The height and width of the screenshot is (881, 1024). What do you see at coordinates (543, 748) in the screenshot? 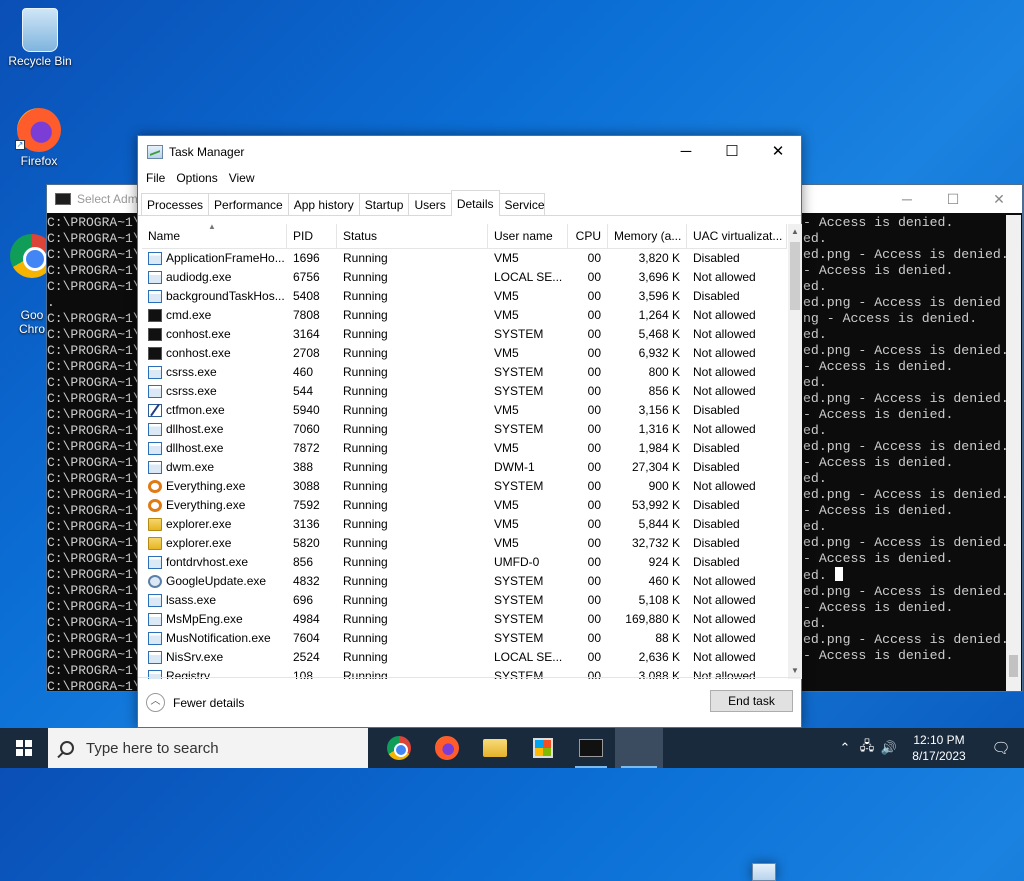
I see `taskbar-store` at bounding box center [543, 748].